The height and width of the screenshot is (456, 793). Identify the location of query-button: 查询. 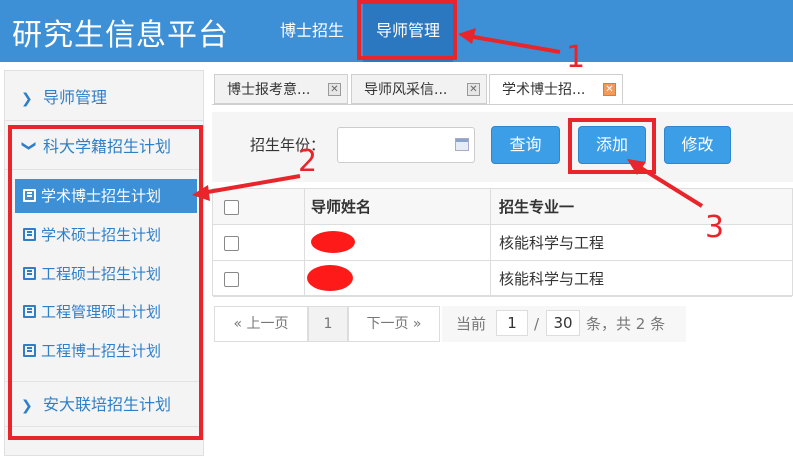
(525, 145).